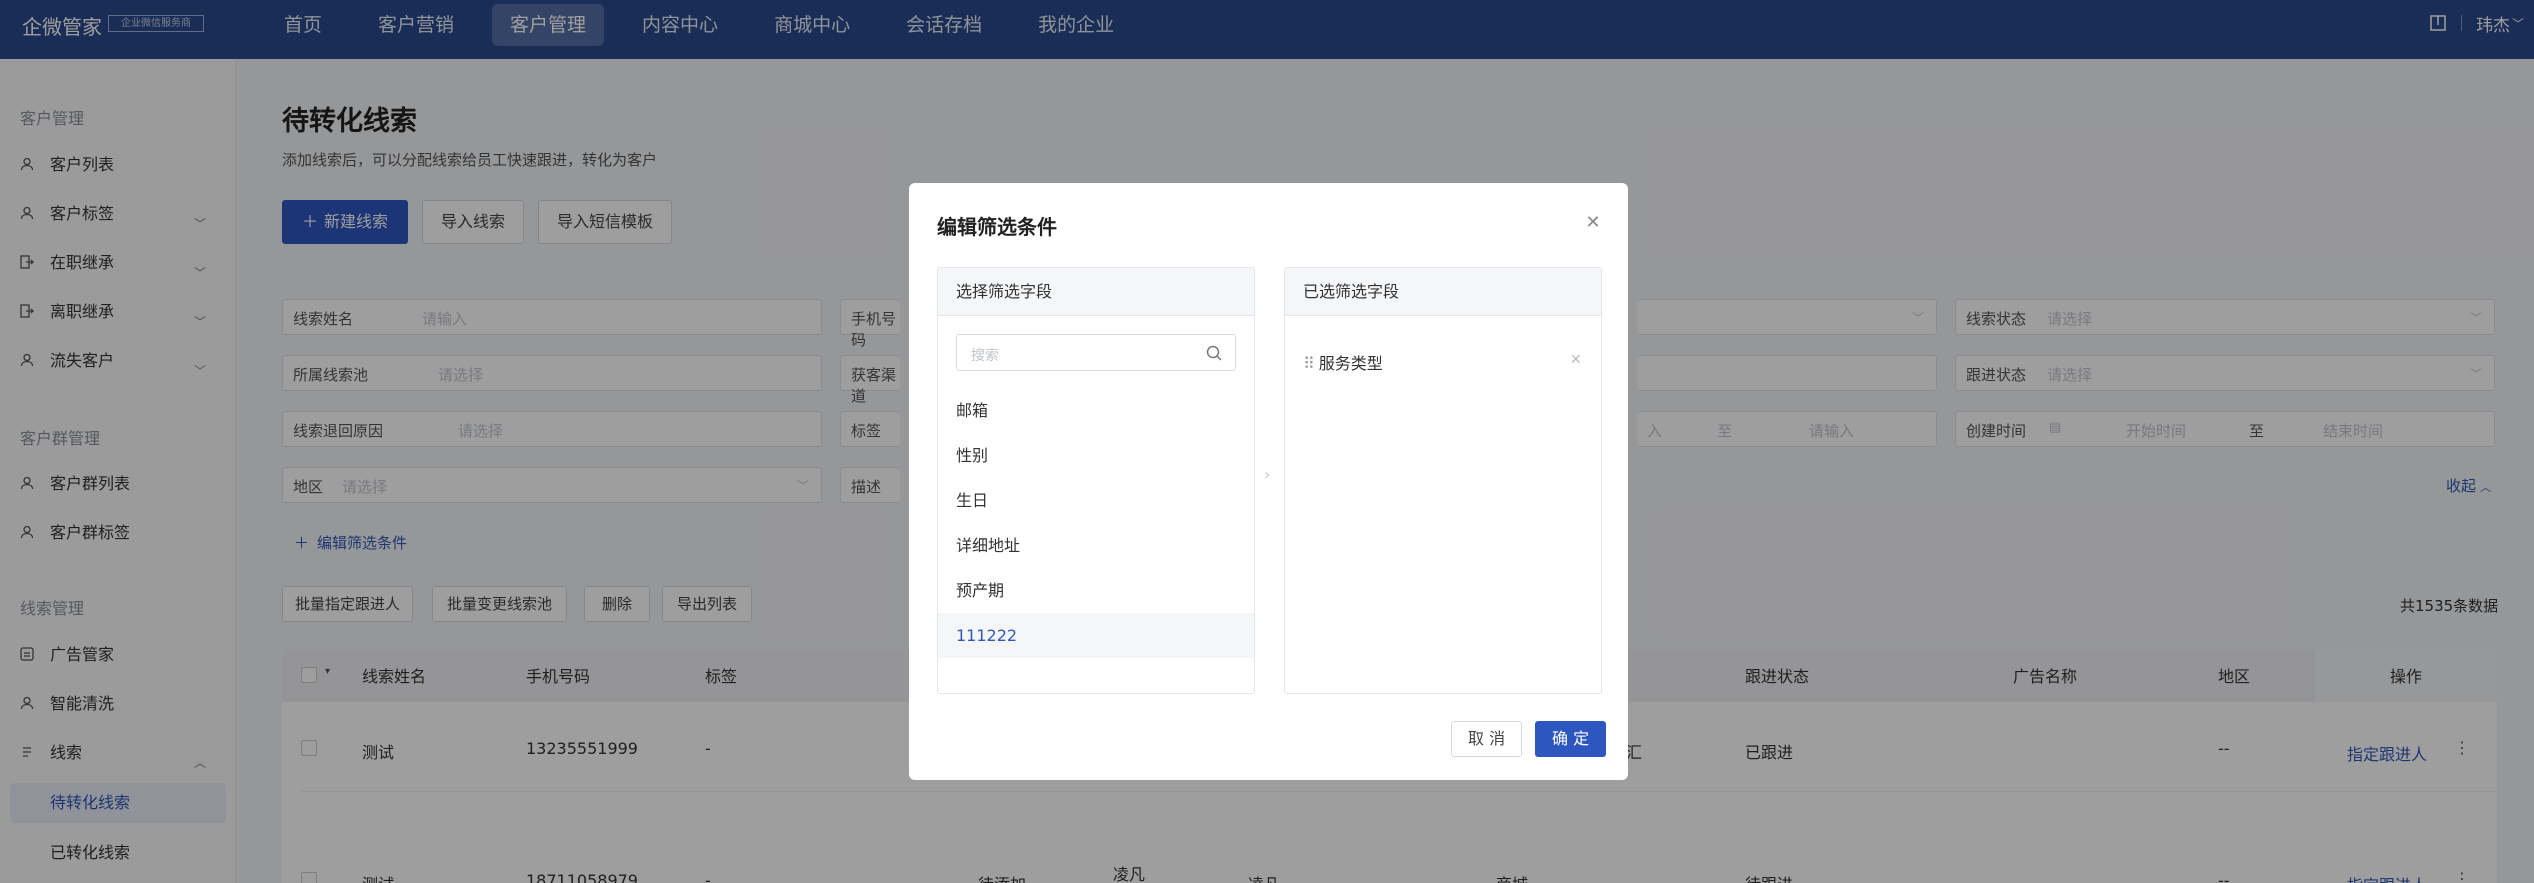  I want to click on search-placeholder: 搜索, so click(985, 356).